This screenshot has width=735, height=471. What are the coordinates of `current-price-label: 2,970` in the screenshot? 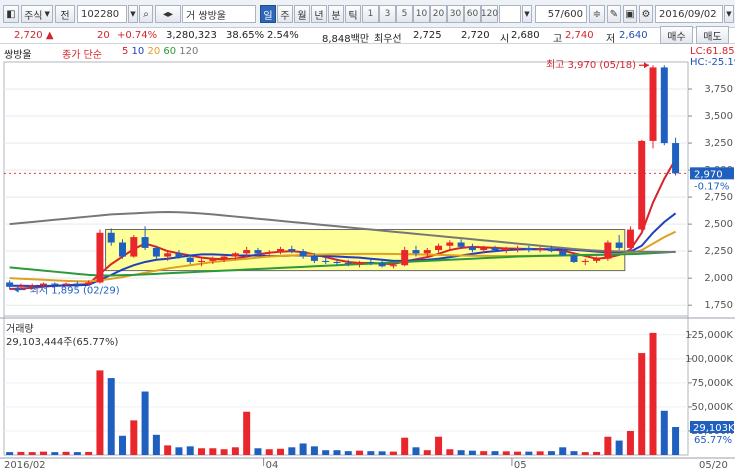 It's located at (708, 174).